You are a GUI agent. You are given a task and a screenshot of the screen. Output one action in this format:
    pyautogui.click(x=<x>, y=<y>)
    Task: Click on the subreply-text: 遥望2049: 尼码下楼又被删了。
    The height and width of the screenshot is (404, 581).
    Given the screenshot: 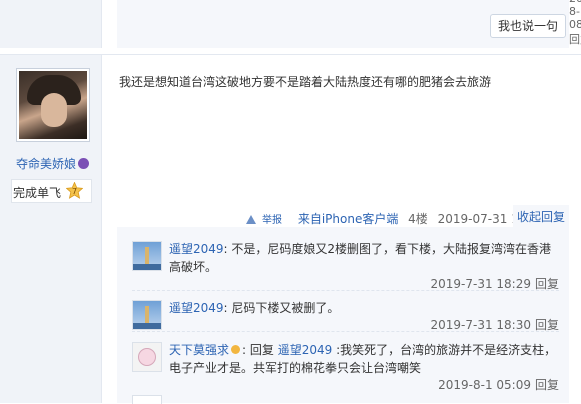 What is the action you would take?
    pyautogui.click(x=364, y=308)
    